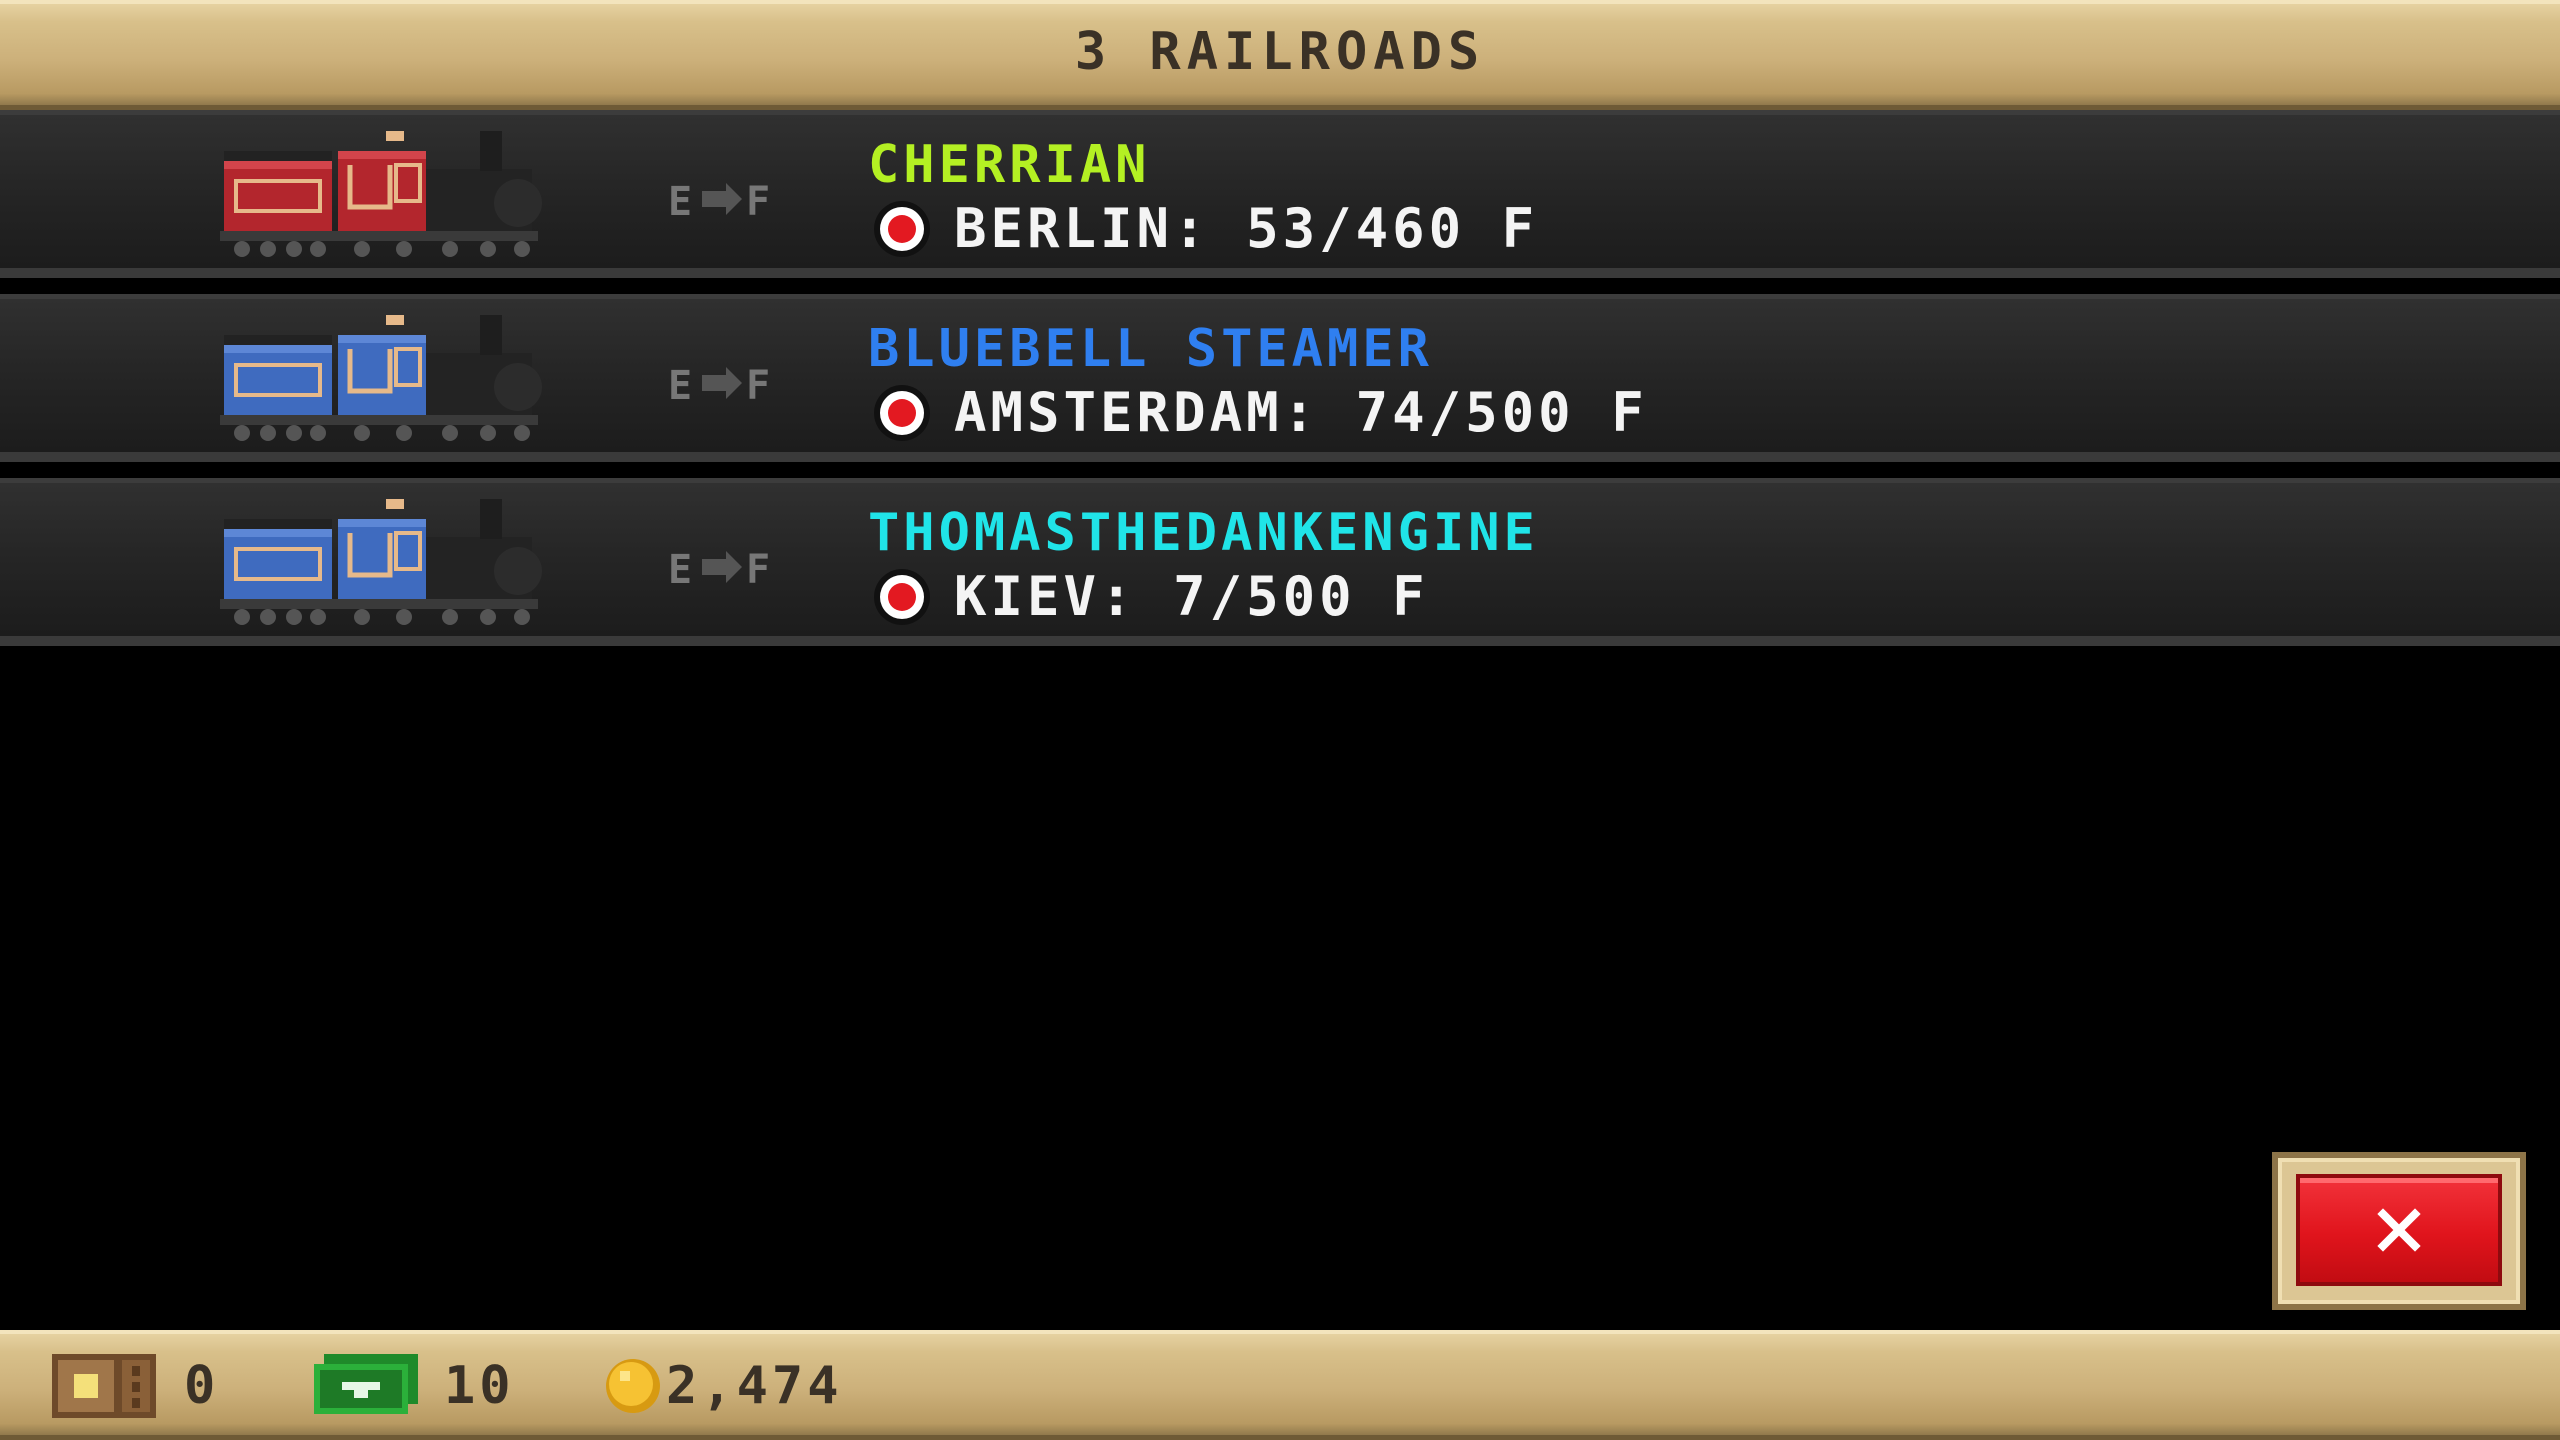 The width and height of the screenshot is (2560, 1440). What do you see at coordinates (368, 1386) in the screenshot?
I see `cash-icon` at bounding box center [368, 1386].